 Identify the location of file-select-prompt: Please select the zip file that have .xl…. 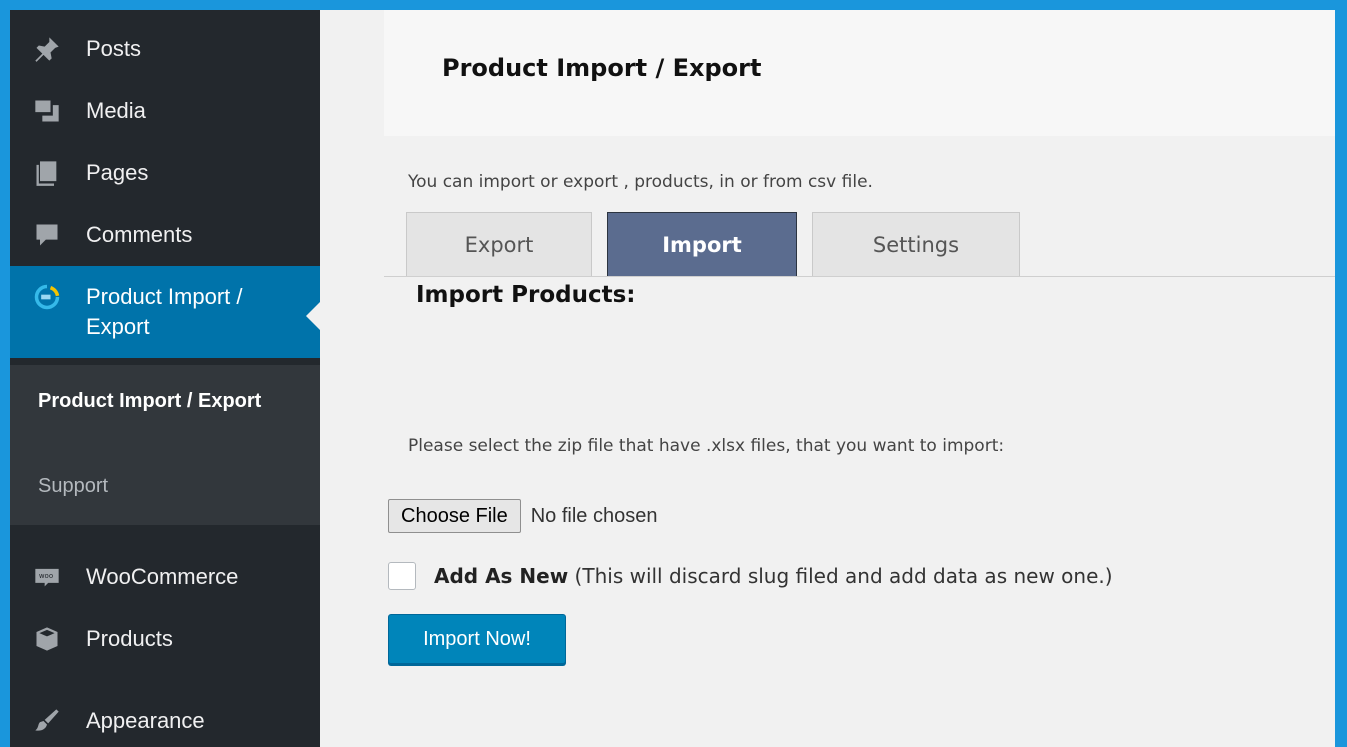
(706, 446).